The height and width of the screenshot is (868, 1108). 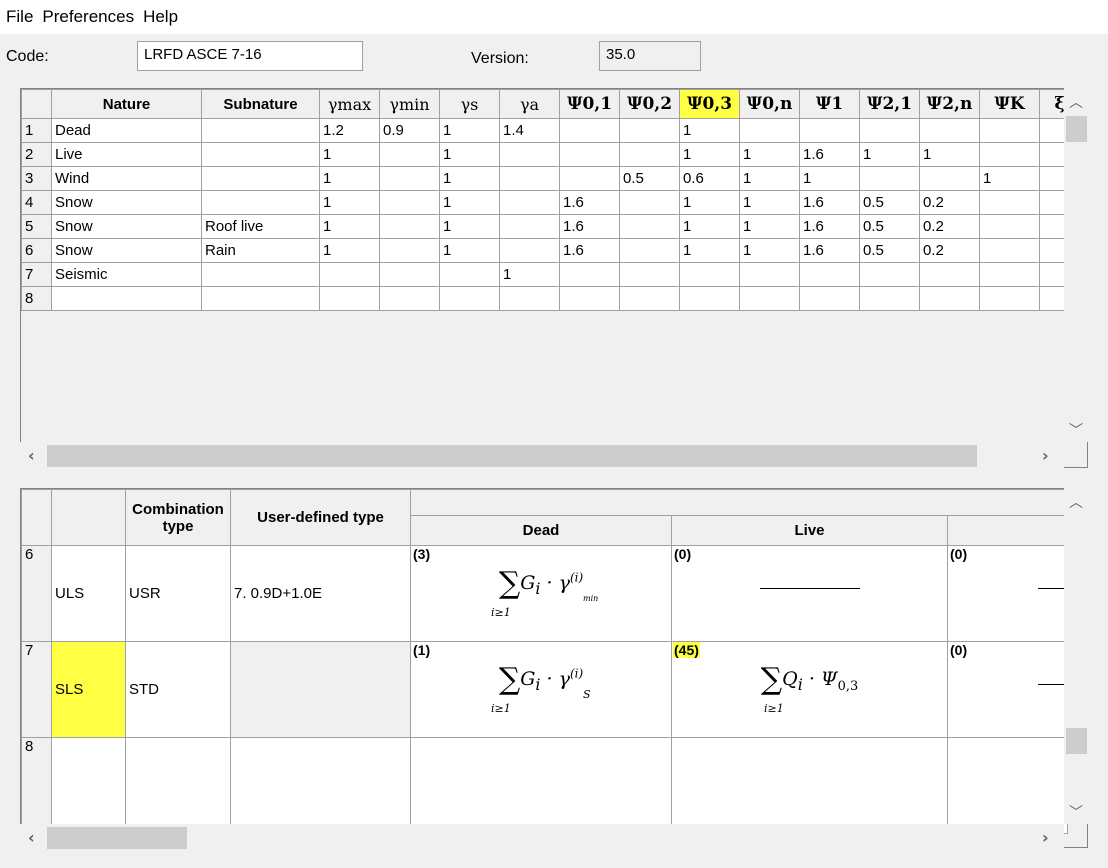 What do you see at coordinates (529, 274) in the screenshot?
I see `gamma-a-cell: 1` at bounding box center [529, 274].